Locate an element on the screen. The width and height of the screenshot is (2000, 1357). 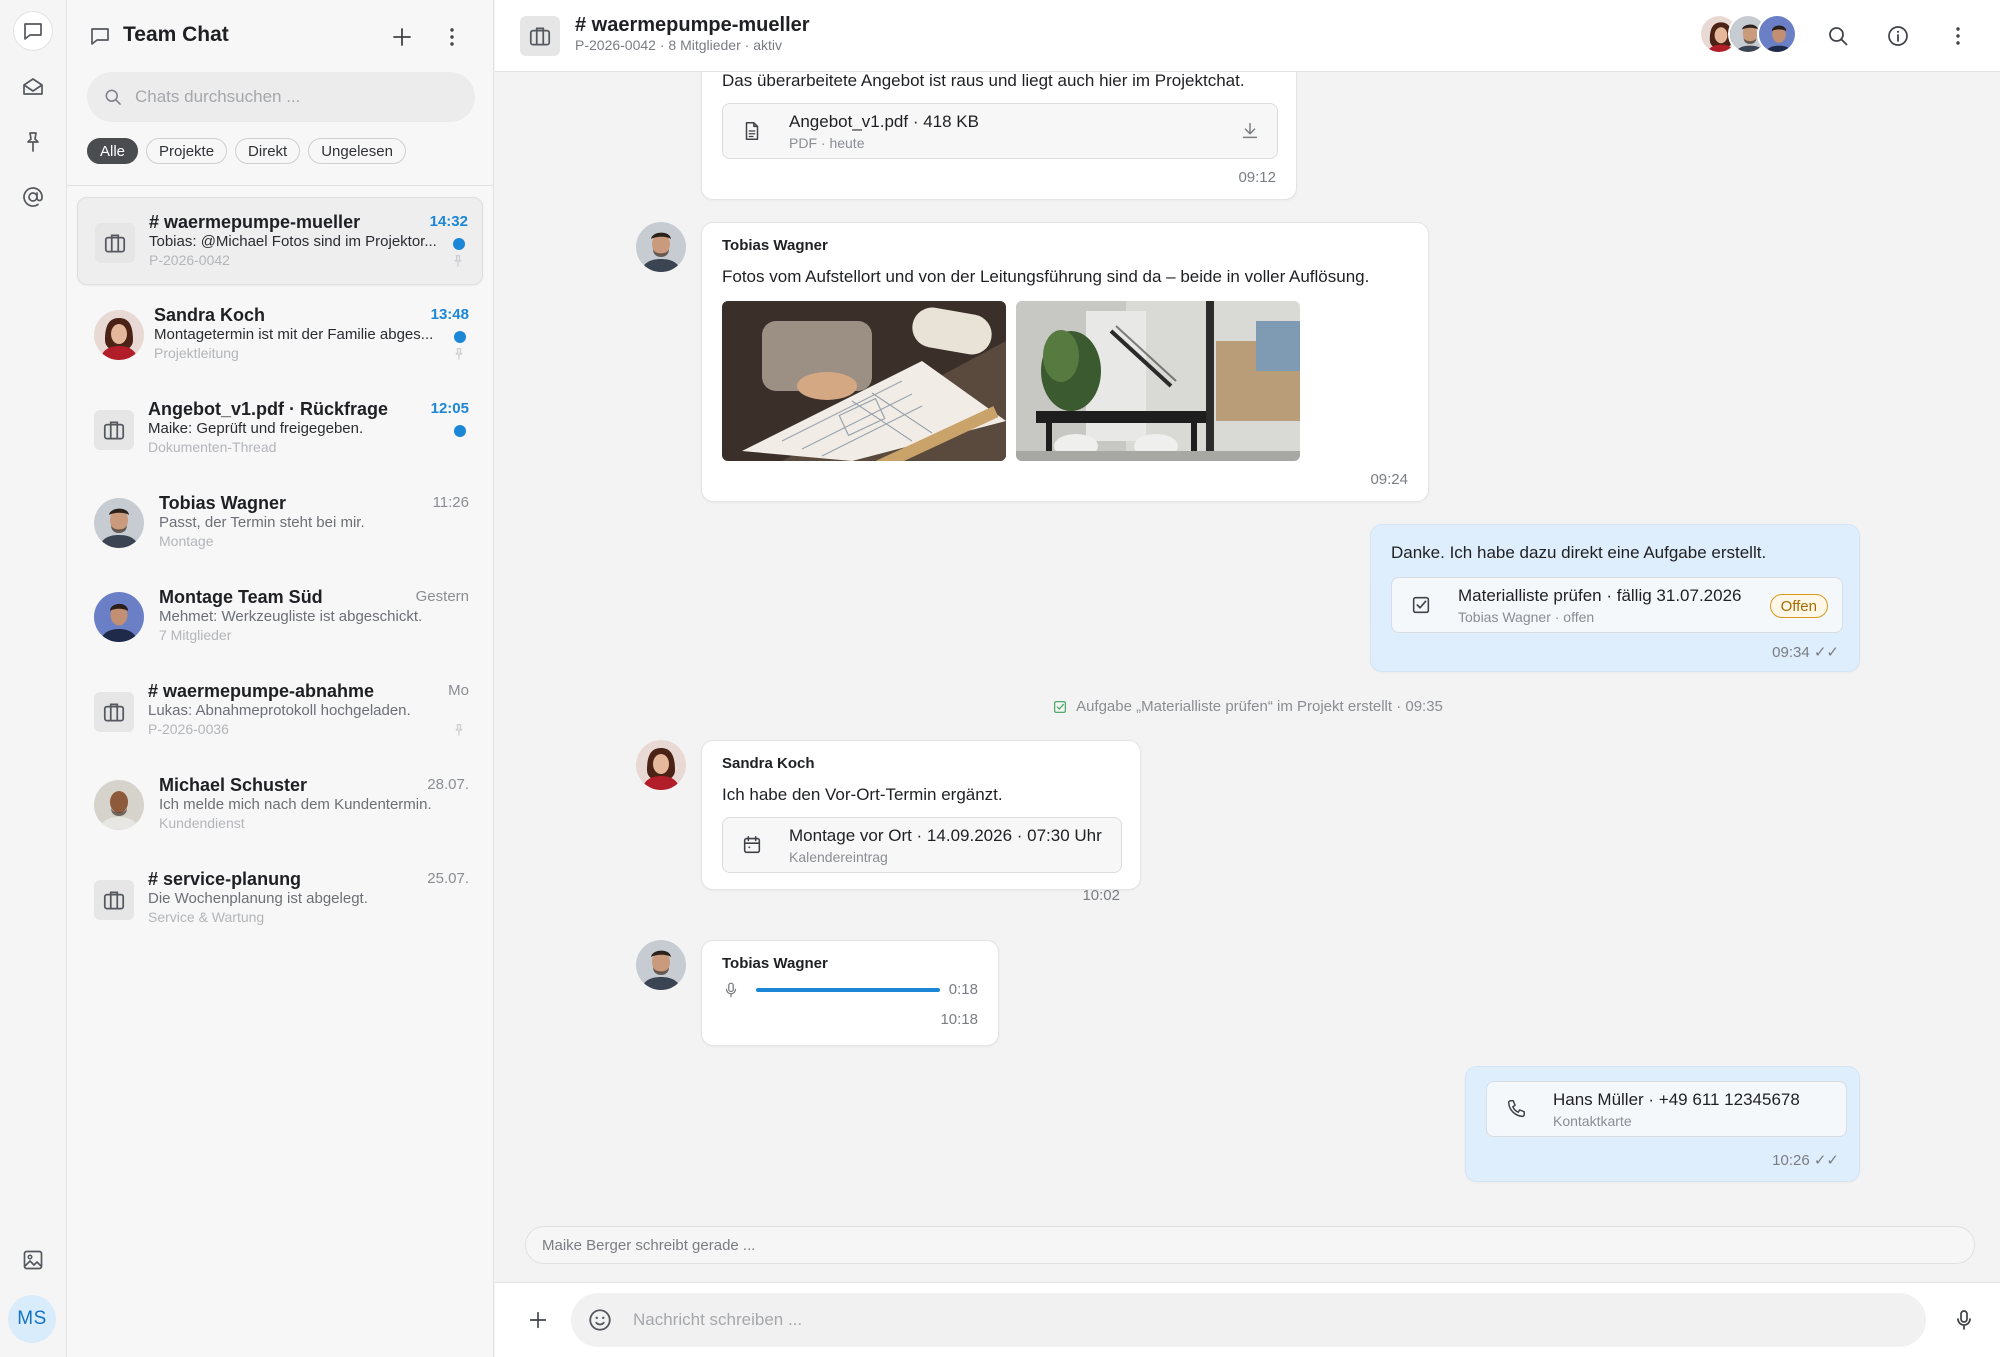
event-title: Montage vor Ort · 14.09.2026 · 07:30 Uhr is located at coordinates (945, 835).